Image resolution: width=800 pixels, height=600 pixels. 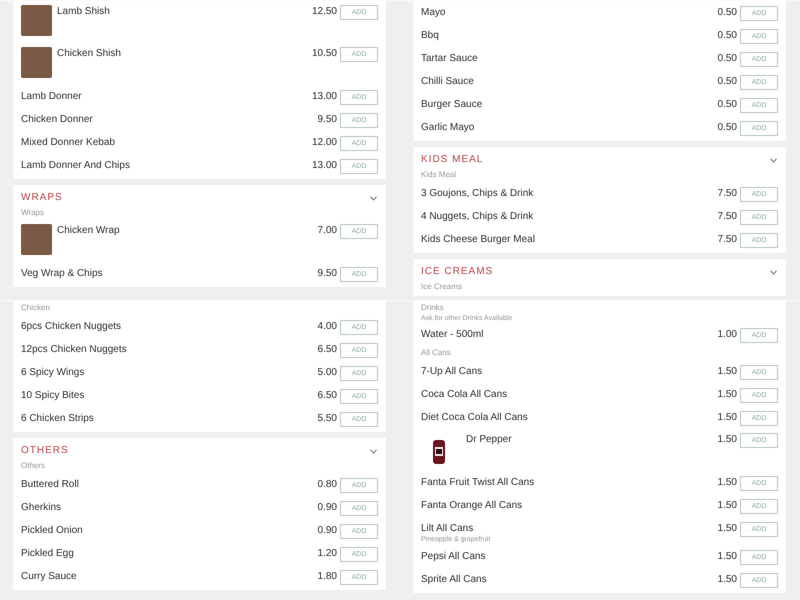 What do you see at coordinates (53, 395) in the screenshot?
I see `item-name: 10 Spicy Bites` at bounding box center [53, 395].